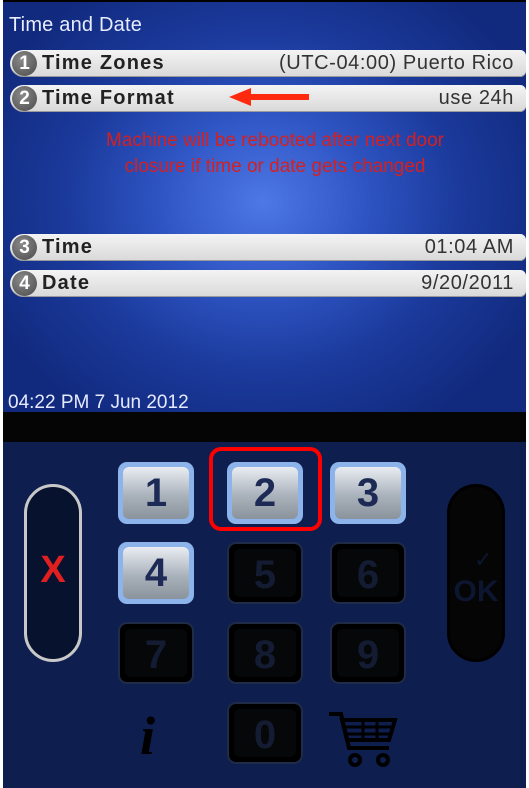 The width and height of the screenshot is (529, 788). I want to click on key-7: 7, so click(156, 653).